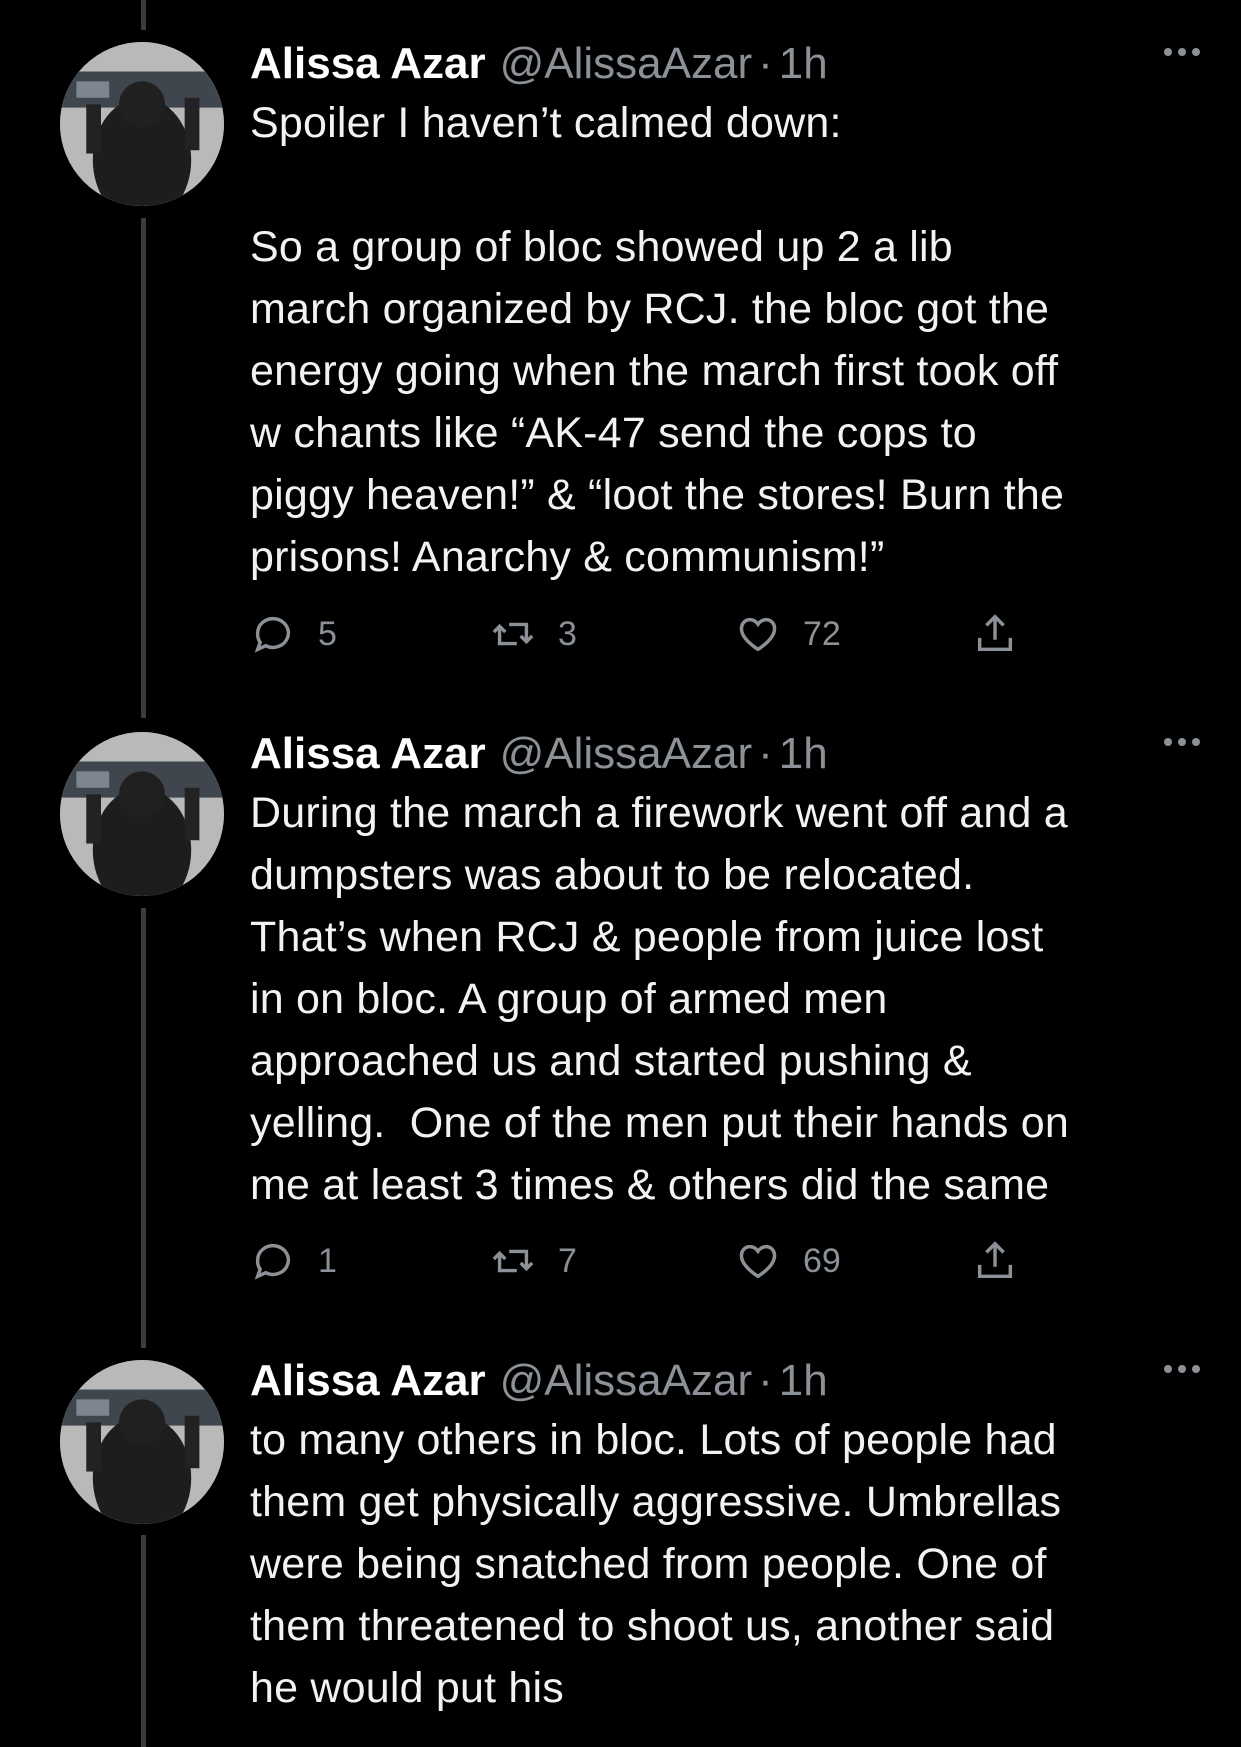 The image size is (1241, 1747). I want to click on reply-count: 1, so click(327, 1260).